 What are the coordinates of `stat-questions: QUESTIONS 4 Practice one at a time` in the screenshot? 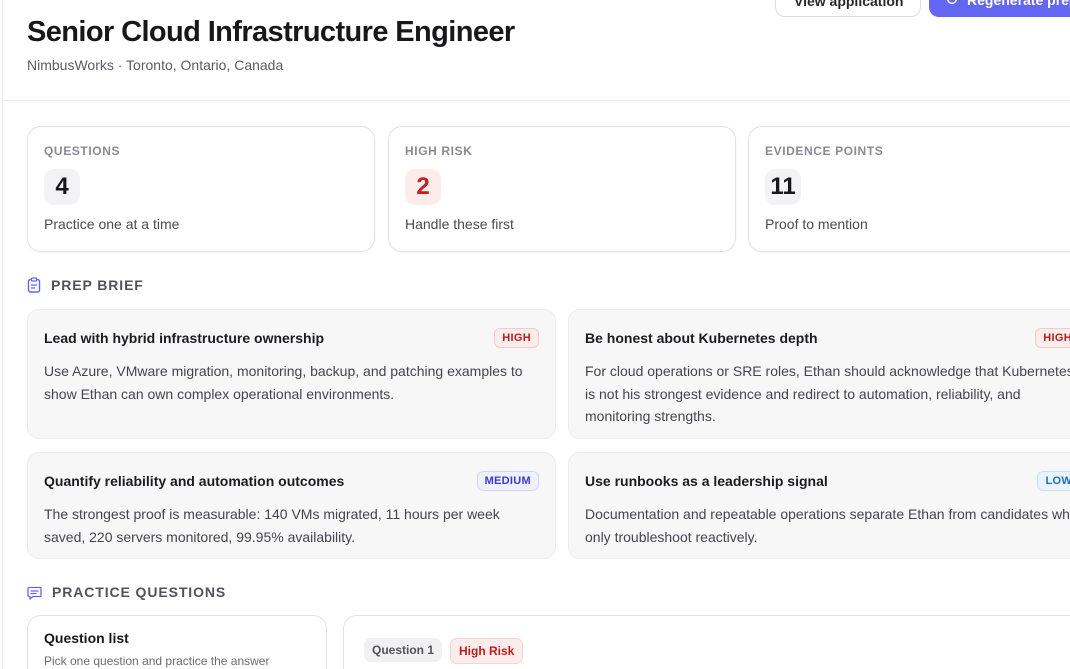 It's located at (201, 189).